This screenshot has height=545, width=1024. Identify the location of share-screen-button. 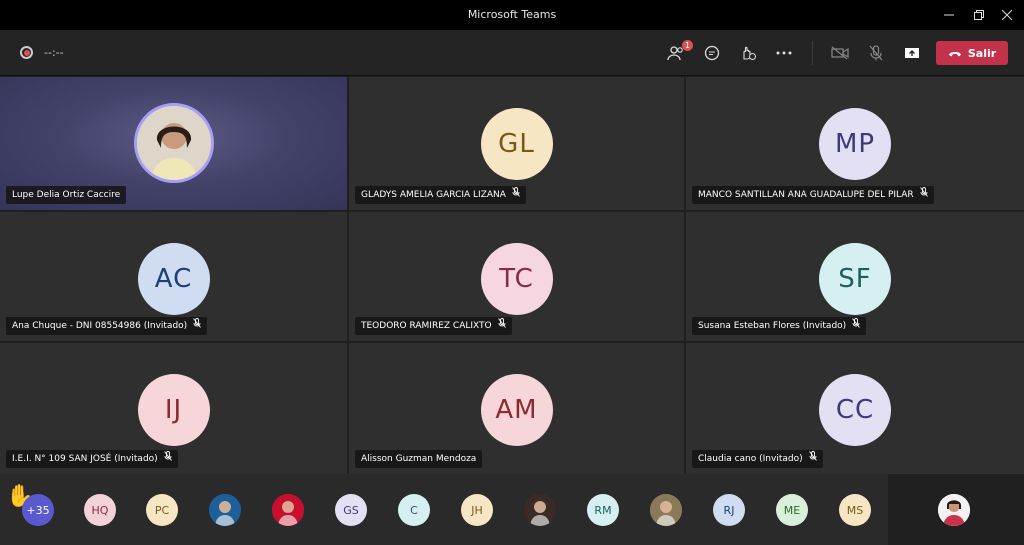
(912, 53).